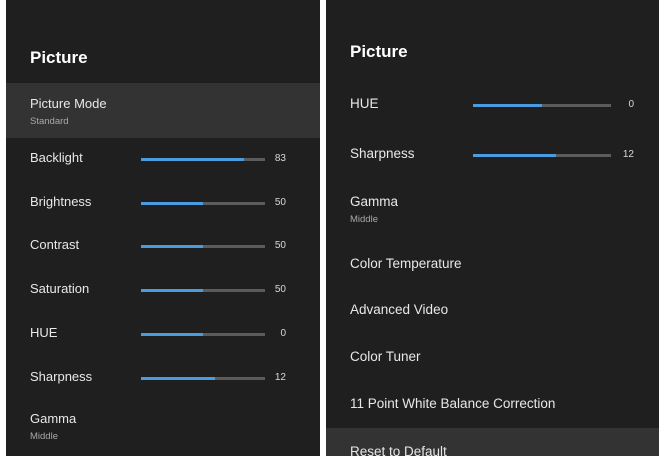 The image size is (659, 456). Describe the element at coordinates (280, 158) in the screenshot. I see `backlight-value: 83` at that location.